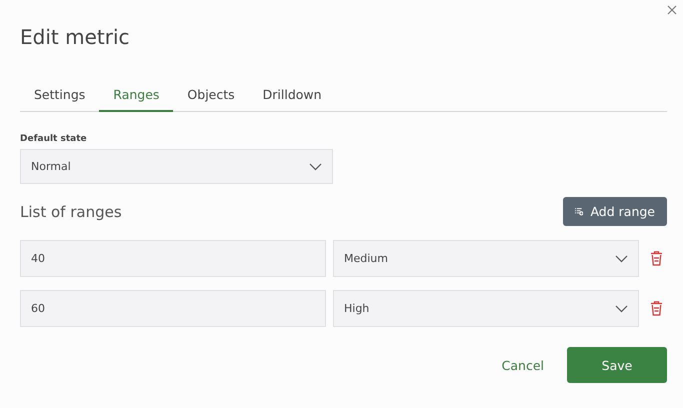 This screenshot has height=408, width=683. Describe the element at coordinates (486, 258) in the screenshot. I see `dropdown: Medium` at that location.